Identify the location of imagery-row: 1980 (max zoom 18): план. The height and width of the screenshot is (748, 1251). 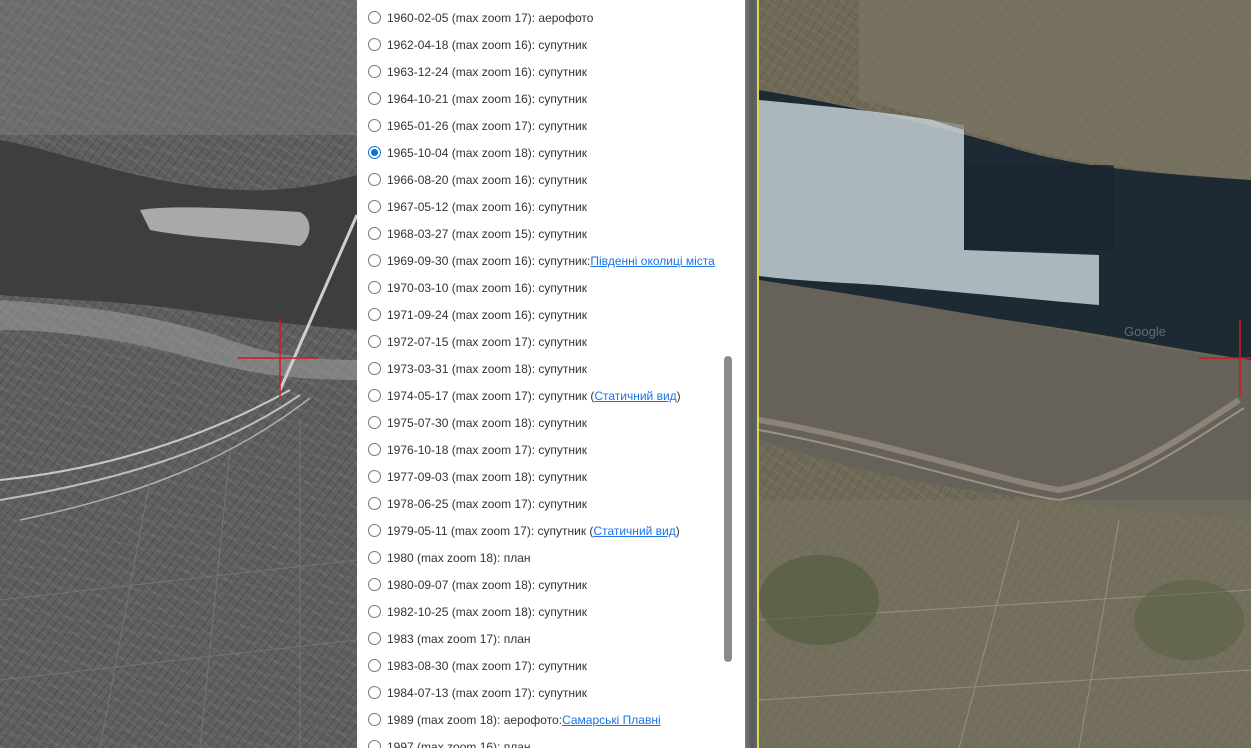
(542, 557).